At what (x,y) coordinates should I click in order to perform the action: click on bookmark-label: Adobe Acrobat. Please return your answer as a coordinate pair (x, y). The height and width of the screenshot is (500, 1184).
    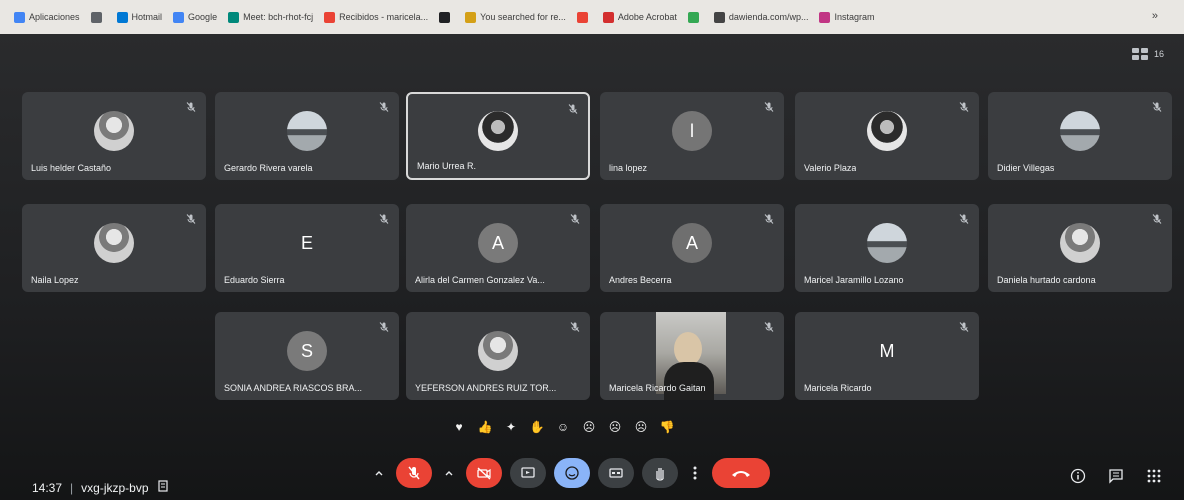
    Looking at the image, I should click on (647, 17).